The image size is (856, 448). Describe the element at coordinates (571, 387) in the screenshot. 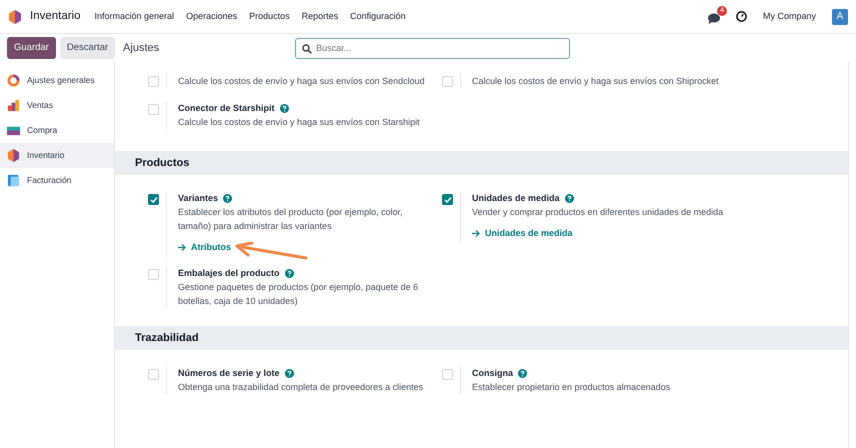

I see `setting-description: Establecer propietario en productos almacenados` at that location.